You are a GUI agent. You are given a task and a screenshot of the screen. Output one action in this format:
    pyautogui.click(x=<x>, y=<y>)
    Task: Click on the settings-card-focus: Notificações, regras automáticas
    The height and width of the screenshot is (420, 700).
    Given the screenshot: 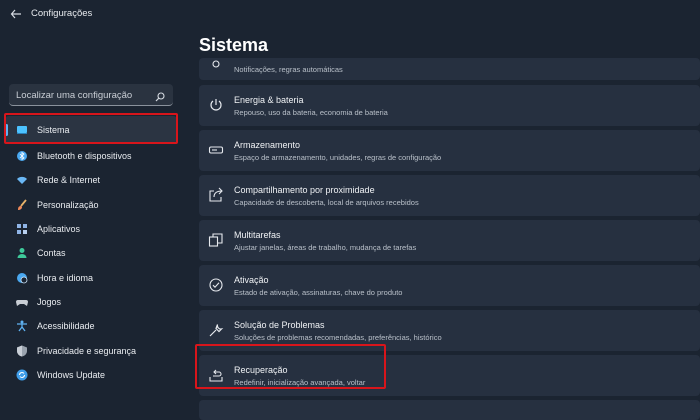 What is the action you would take?
    pyautogui.click(x=449, y=69)
    